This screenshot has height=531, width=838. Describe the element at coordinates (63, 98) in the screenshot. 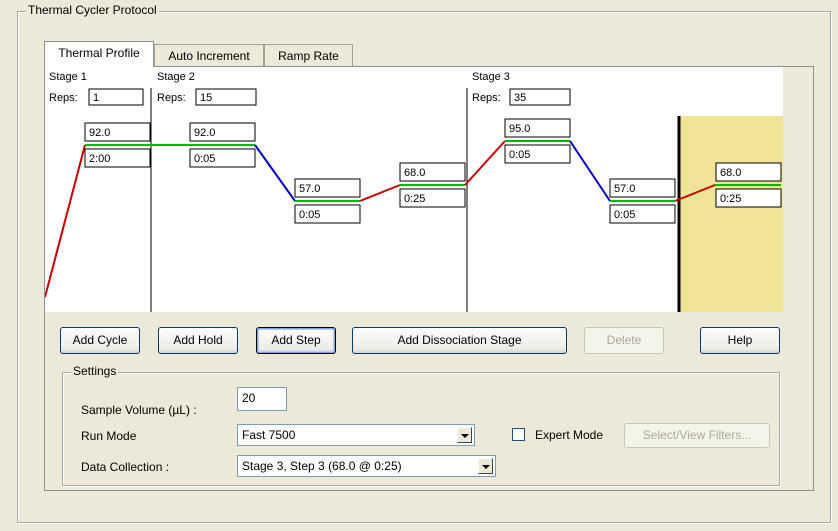

I see `stage-1-reps-label: Reps:` at that location.